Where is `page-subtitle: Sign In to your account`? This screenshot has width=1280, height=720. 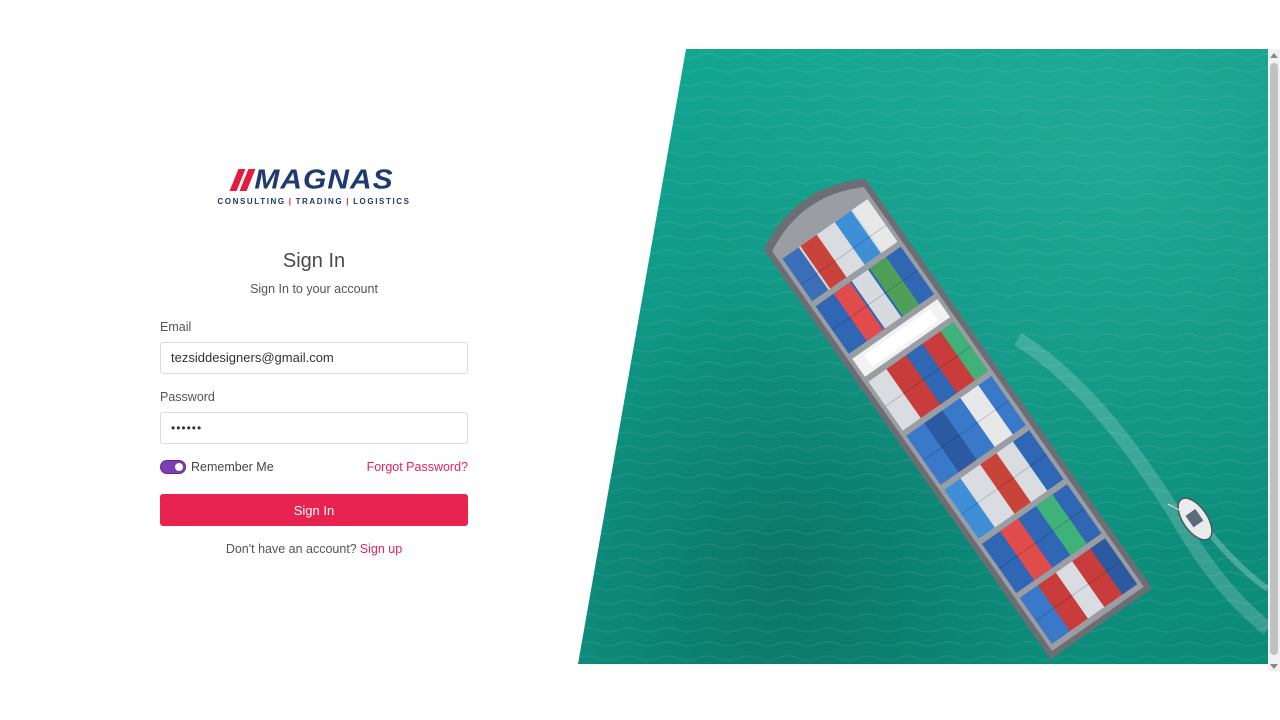 page-subtitle: Sign In to your account is located at coordinates (314, 289).